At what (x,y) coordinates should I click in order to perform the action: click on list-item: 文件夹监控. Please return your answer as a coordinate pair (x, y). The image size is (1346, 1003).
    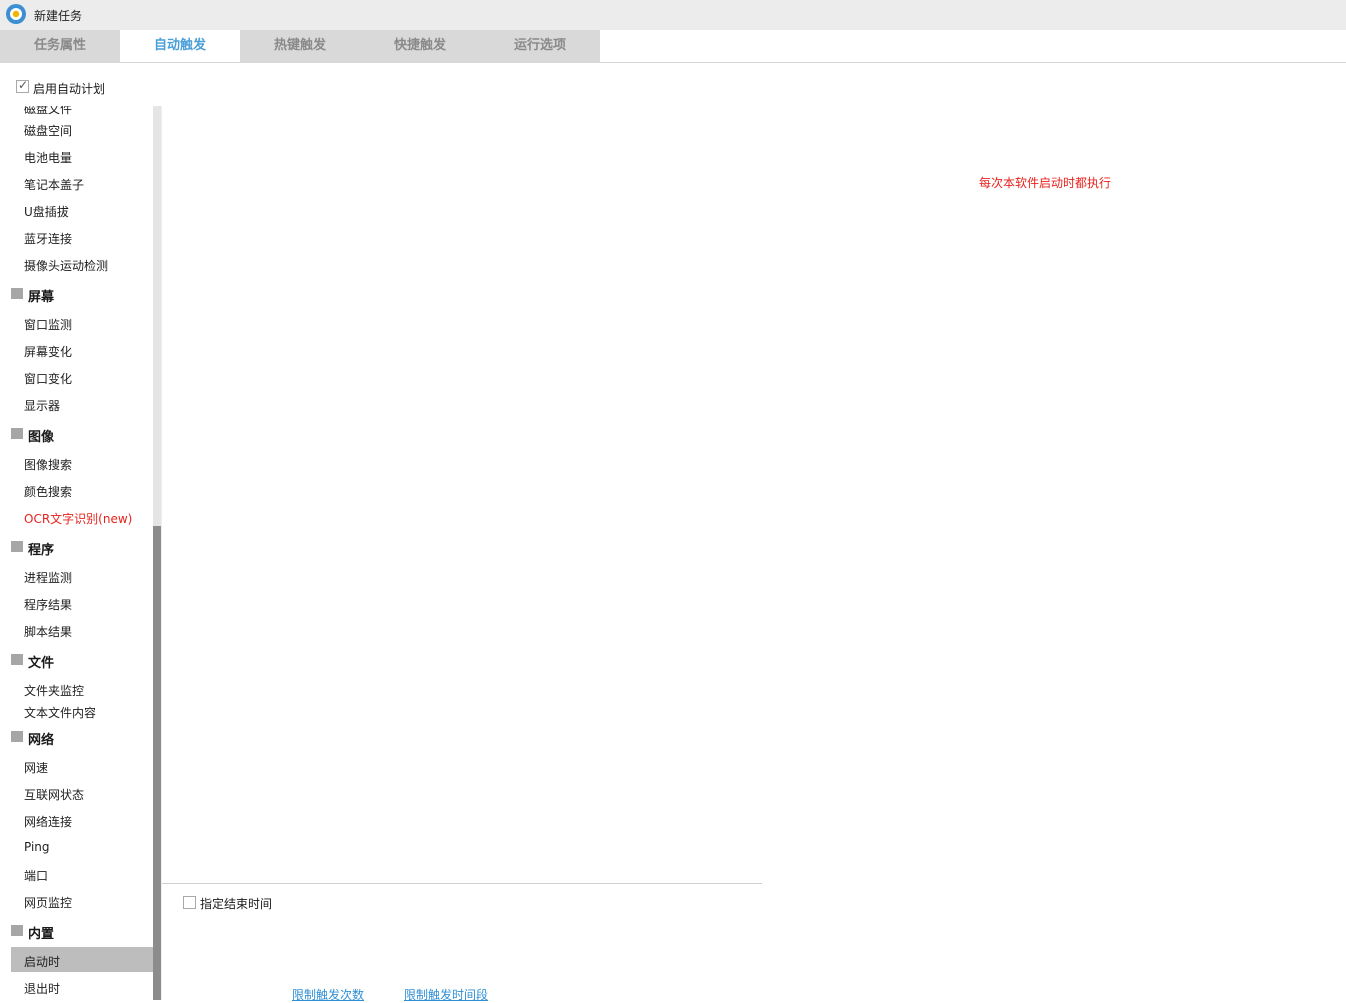
    Looking at the image, I should click on (54, 690).